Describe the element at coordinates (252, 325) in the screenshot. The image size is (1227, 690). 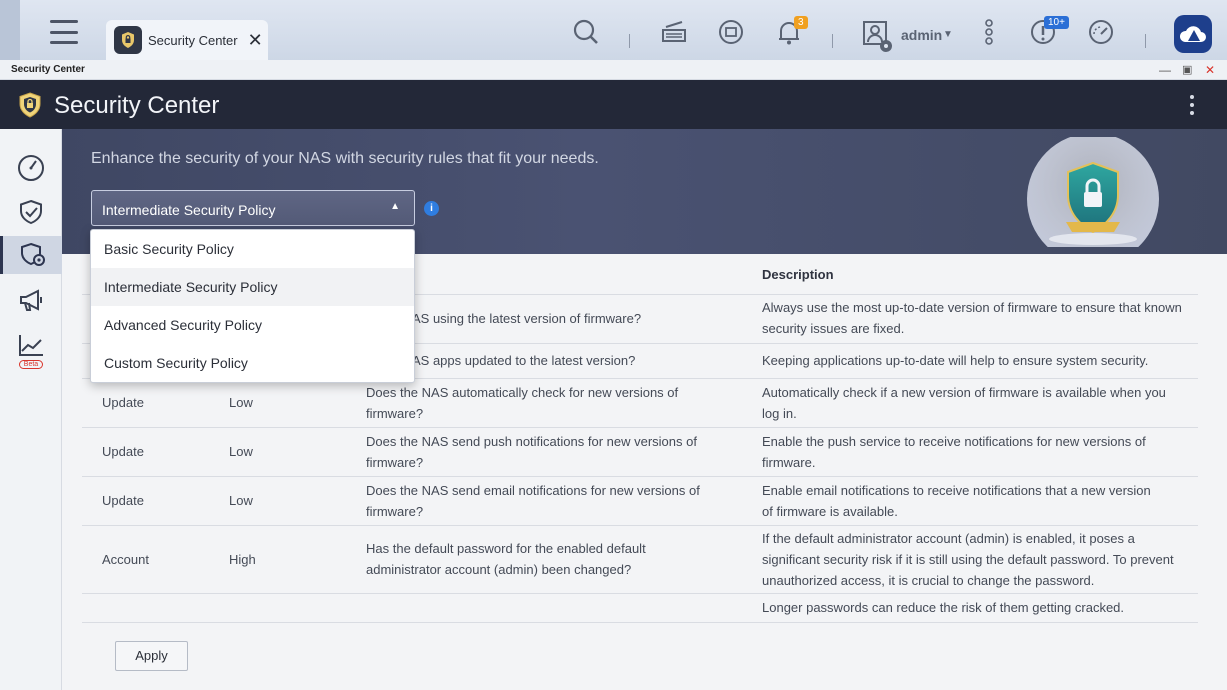
I see `policy-option-advanced: Advanced Security Policy` at that location.